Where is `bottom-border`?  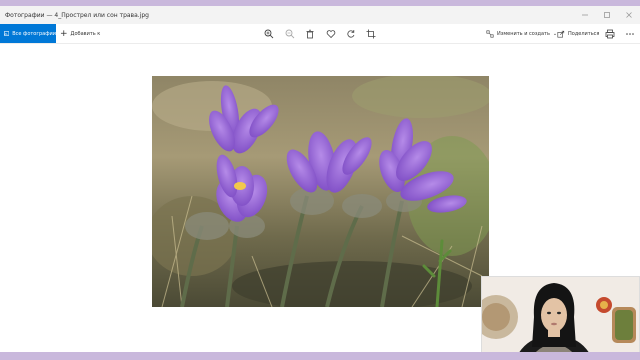
bottom-border is located at coordinates (320, 356).